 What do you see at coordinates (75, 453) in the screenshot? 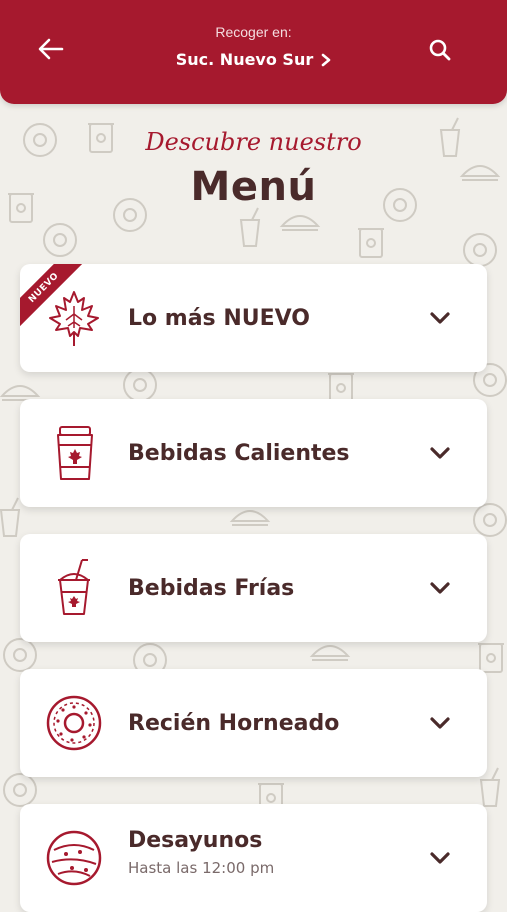
I see `hot-cup-icon` at bounding box center [75, 453].